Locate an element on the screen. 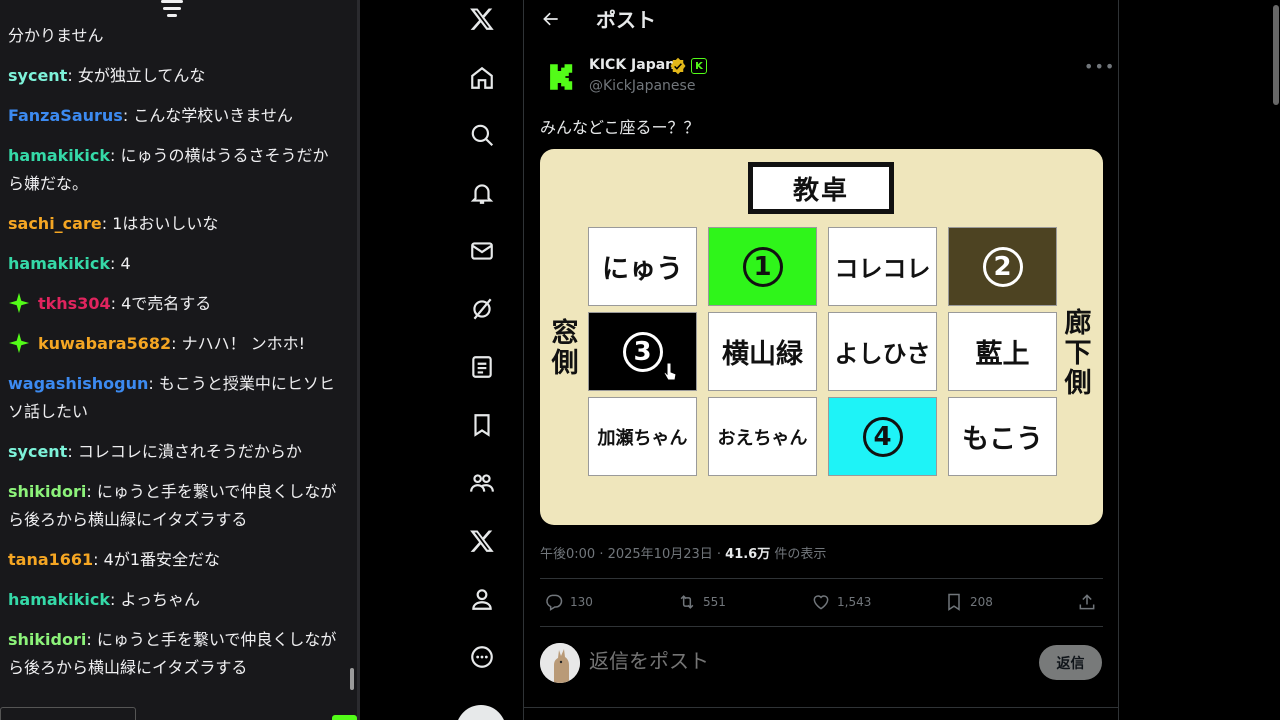 The width and height of the screenshot is (1280, 720). sparkle-badge-icon is located at coordinates (19, 343).